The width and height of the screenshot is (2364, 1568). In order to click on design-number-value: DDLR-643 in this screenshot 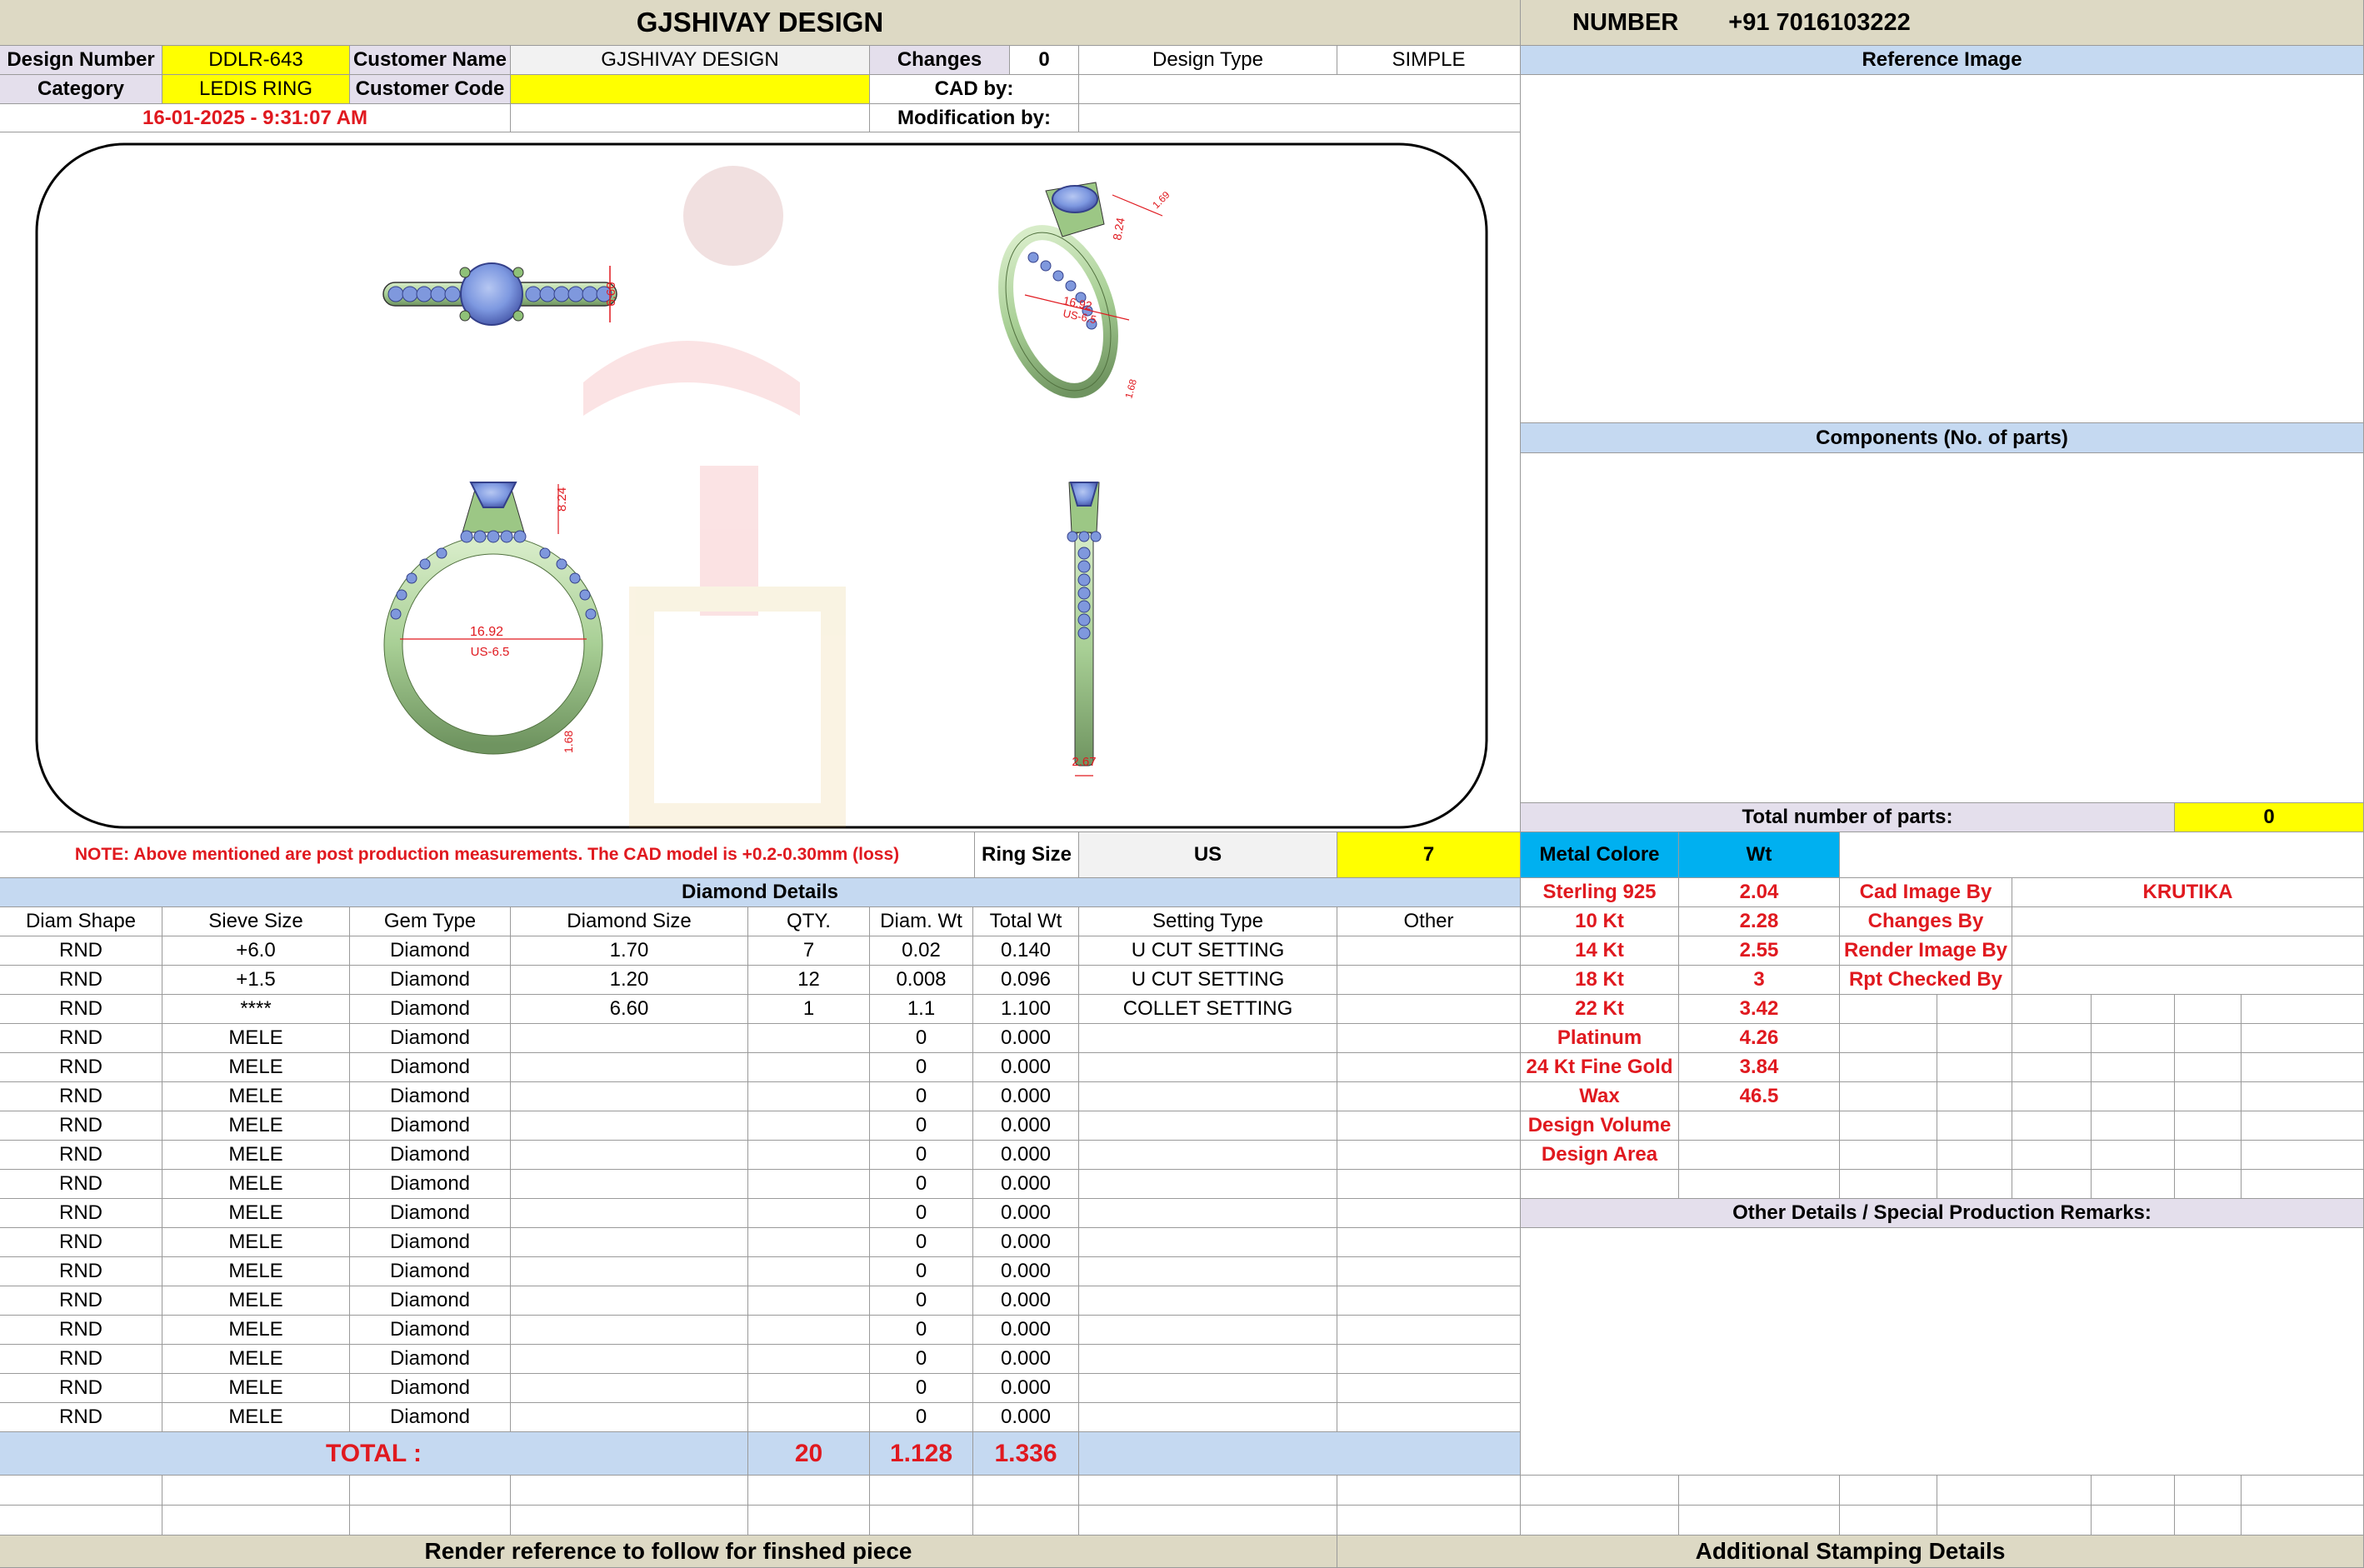, I will do `click(256, 60)`.